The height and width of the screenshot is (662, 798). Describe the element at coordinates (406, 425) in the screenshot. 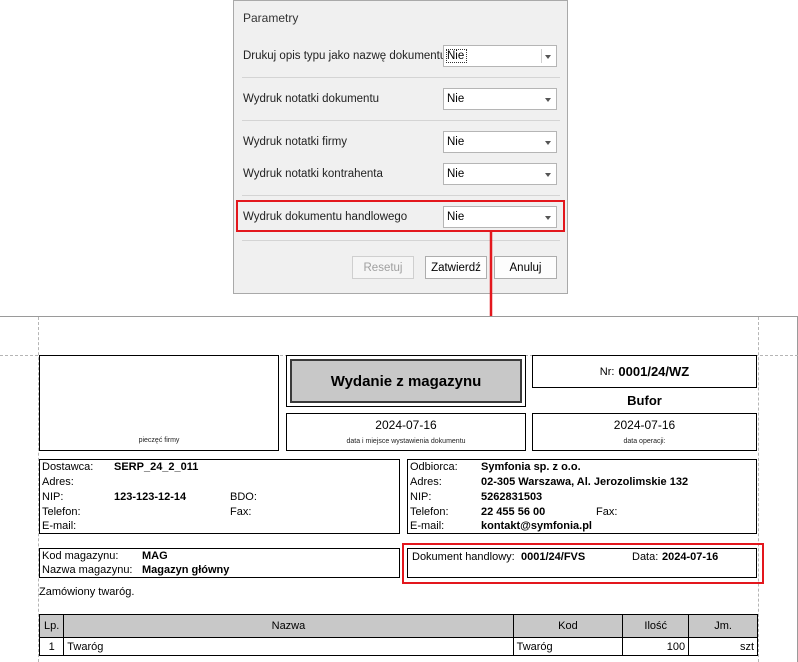

I see `issue-date: 2024-07-16` at that location.